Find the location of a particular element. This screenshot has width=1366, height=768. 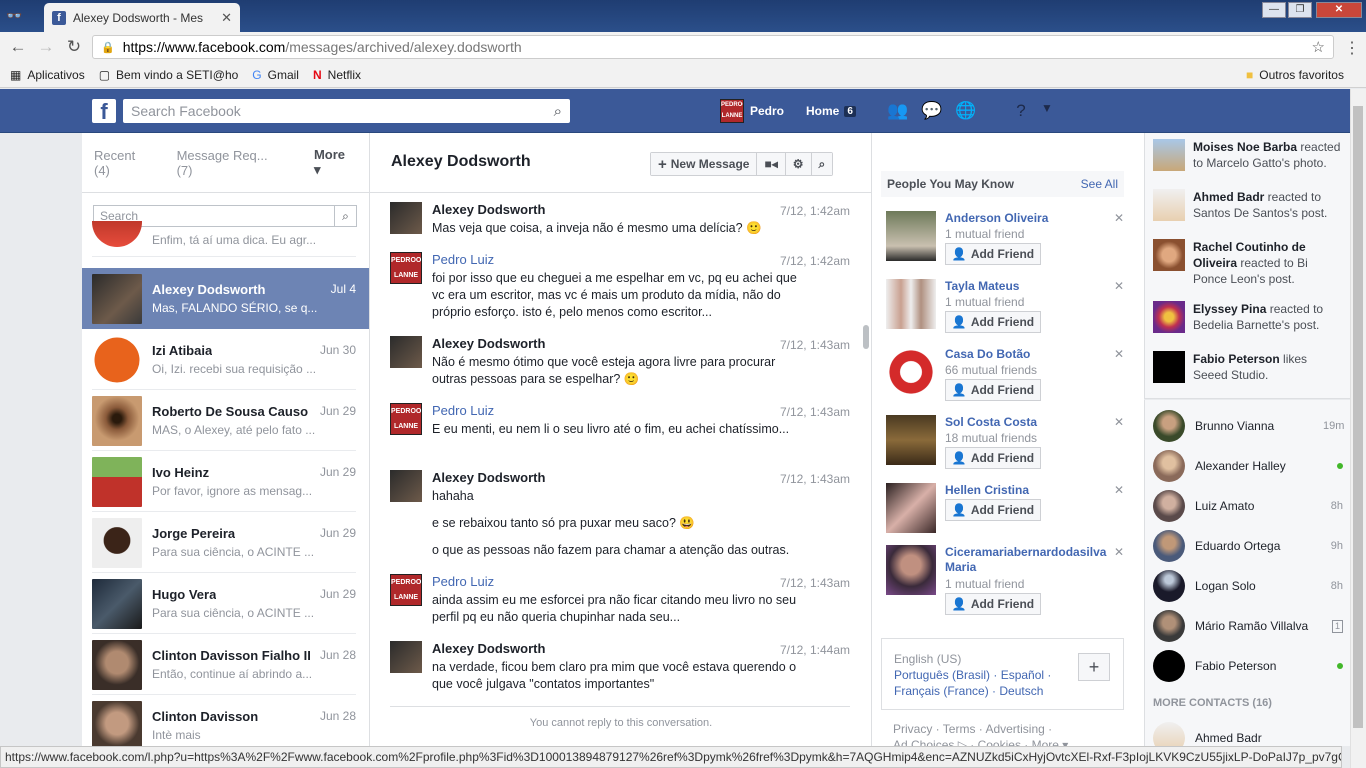

chat-contact: Luiz Amato 8h is located at coordinates (1248, 506).